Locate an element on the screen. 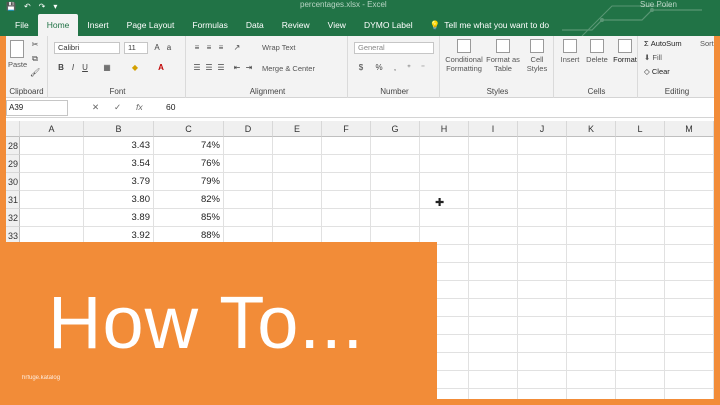  font-color-icon: A is located at coordinates (161, 68).